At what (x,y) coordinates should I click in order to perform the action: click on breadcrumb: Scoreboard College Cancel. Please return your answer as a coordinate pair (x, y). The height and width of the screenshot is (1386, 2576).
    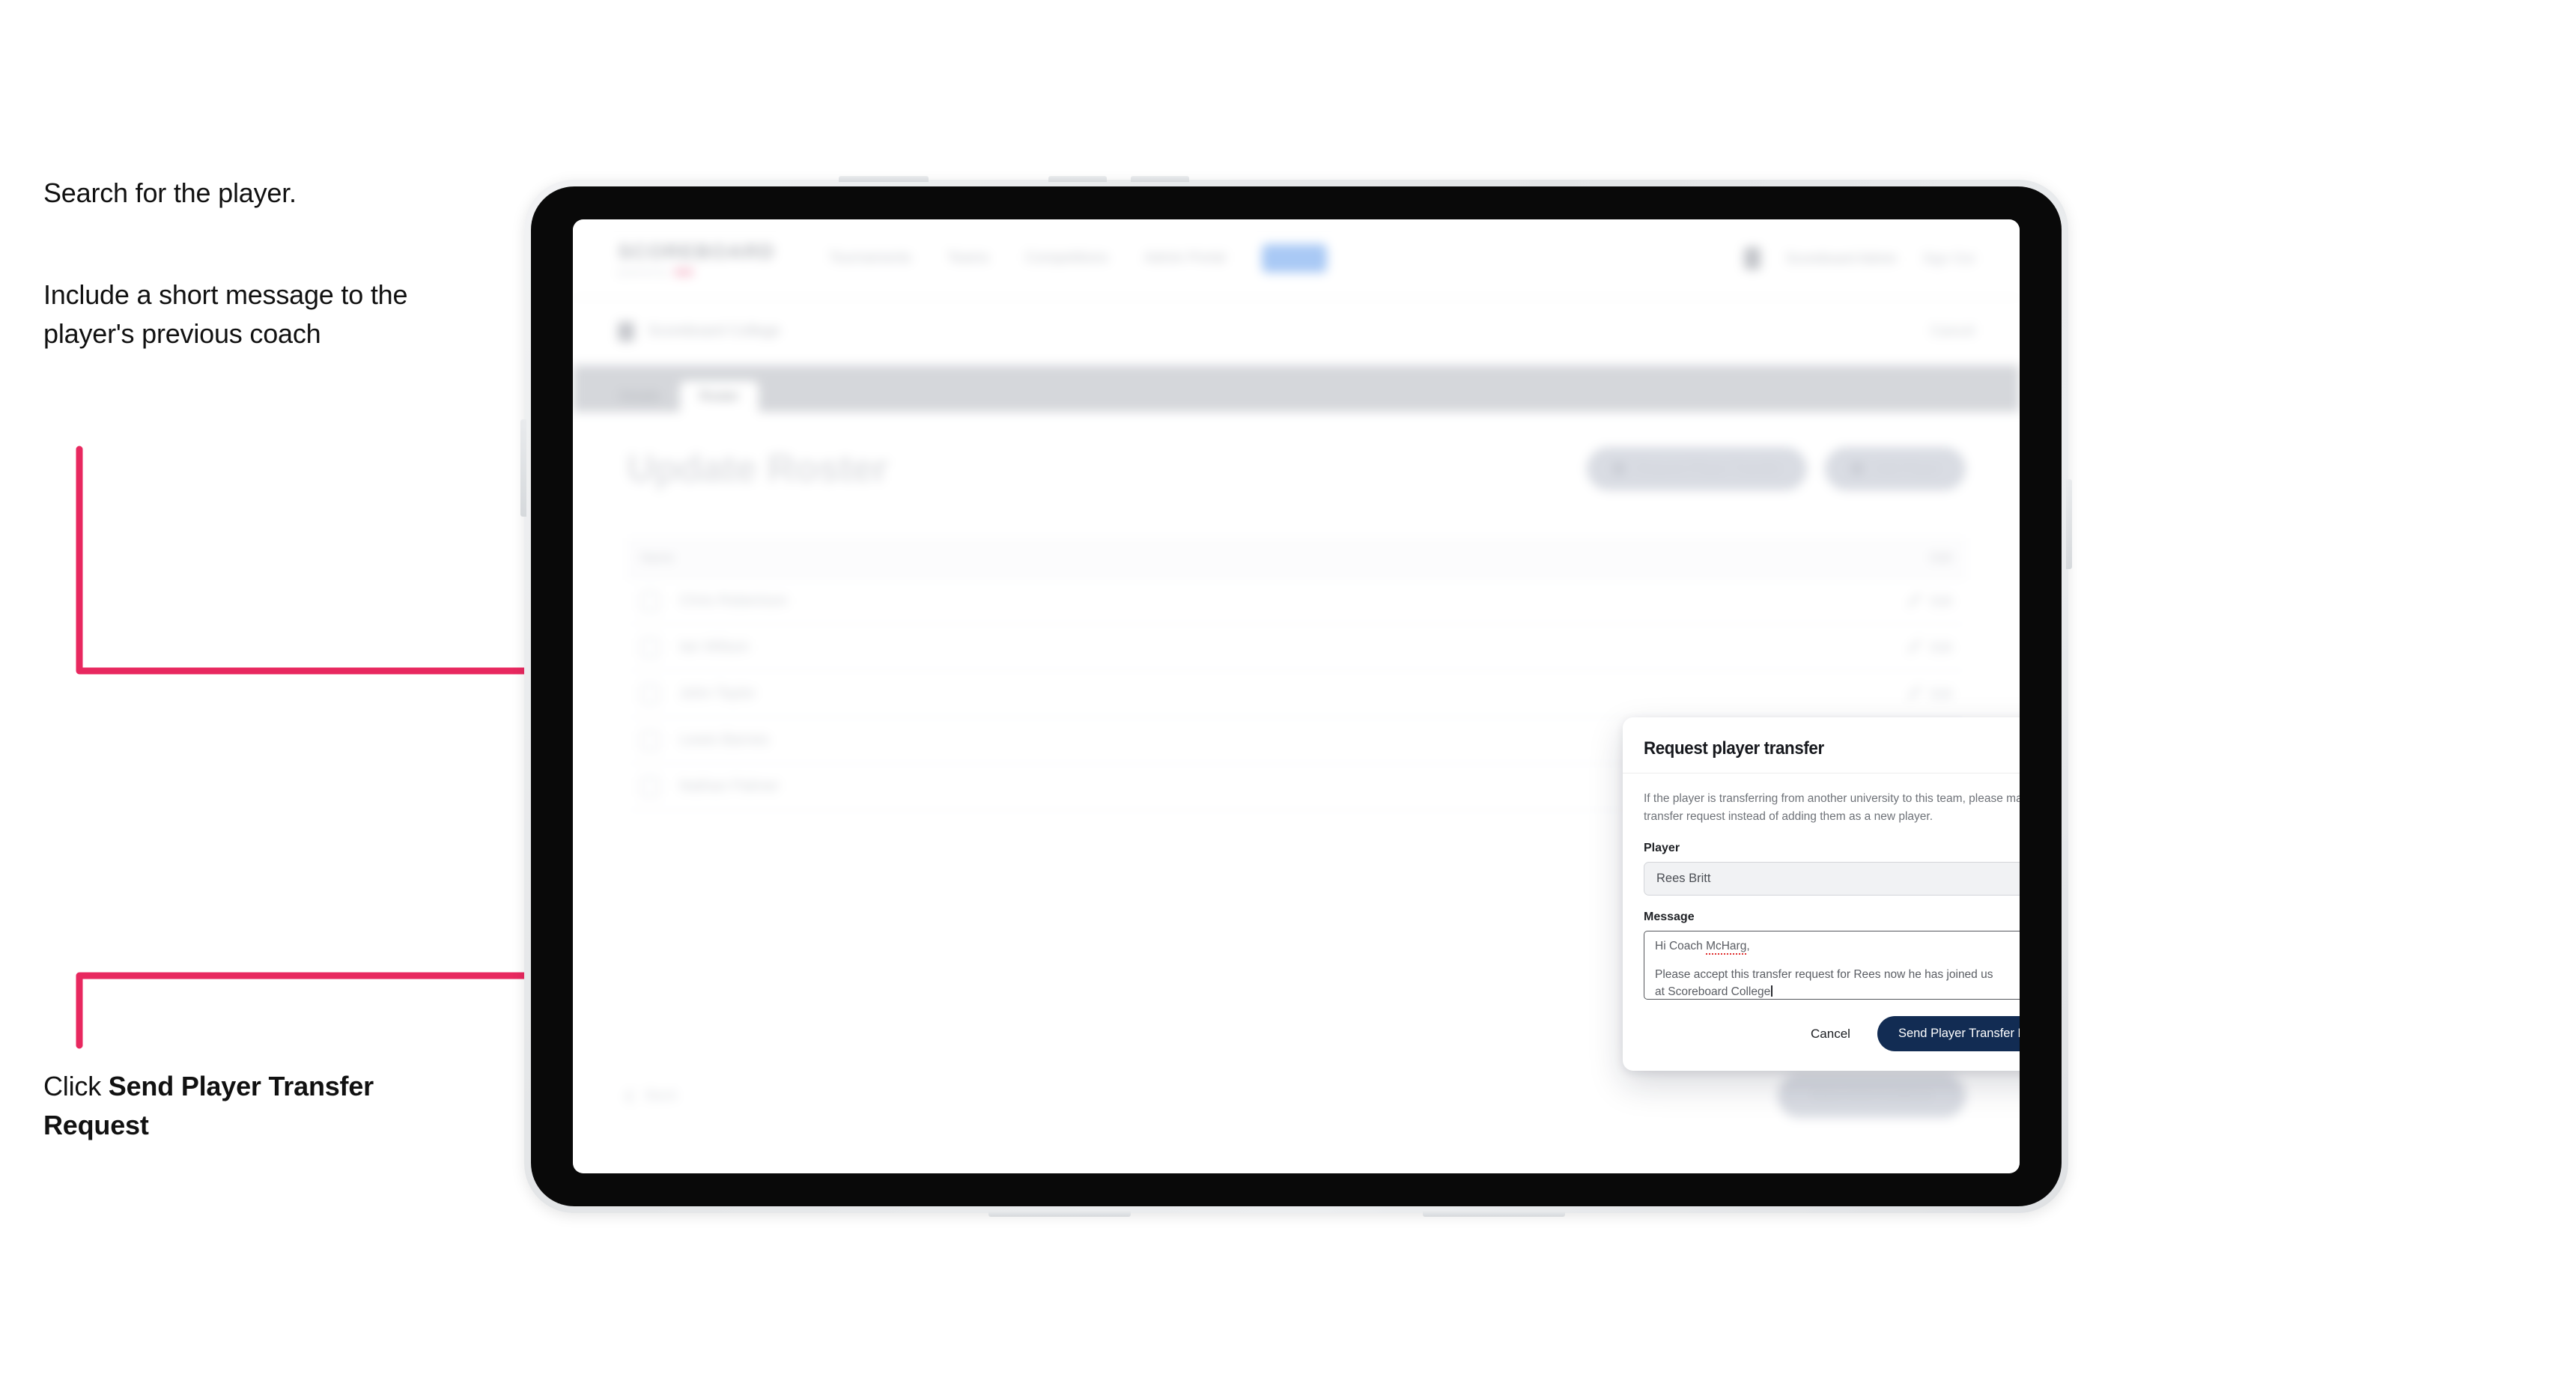
    Looking at the image, I should click on (1296, 331).